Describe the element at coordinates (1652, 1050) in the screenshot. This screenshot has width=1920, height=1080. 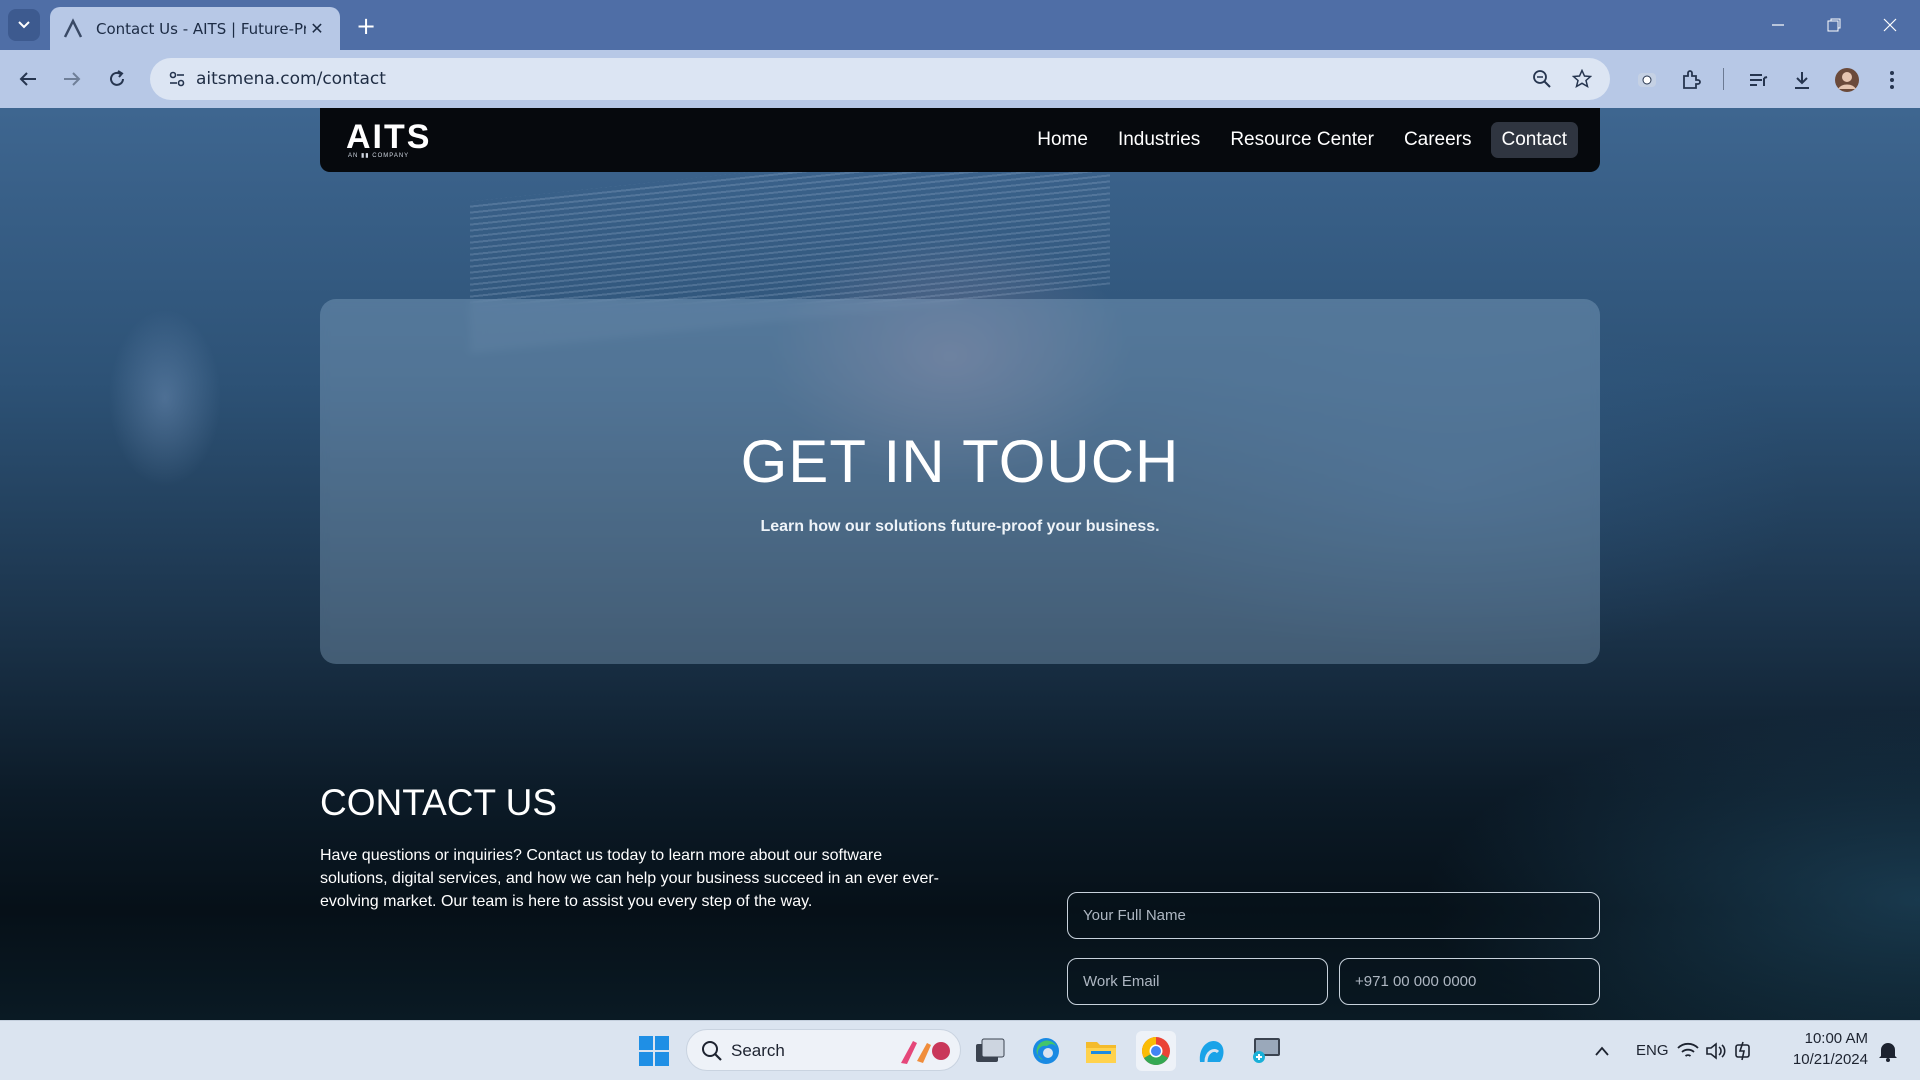
I see `language-indicator: ENG` at that location.